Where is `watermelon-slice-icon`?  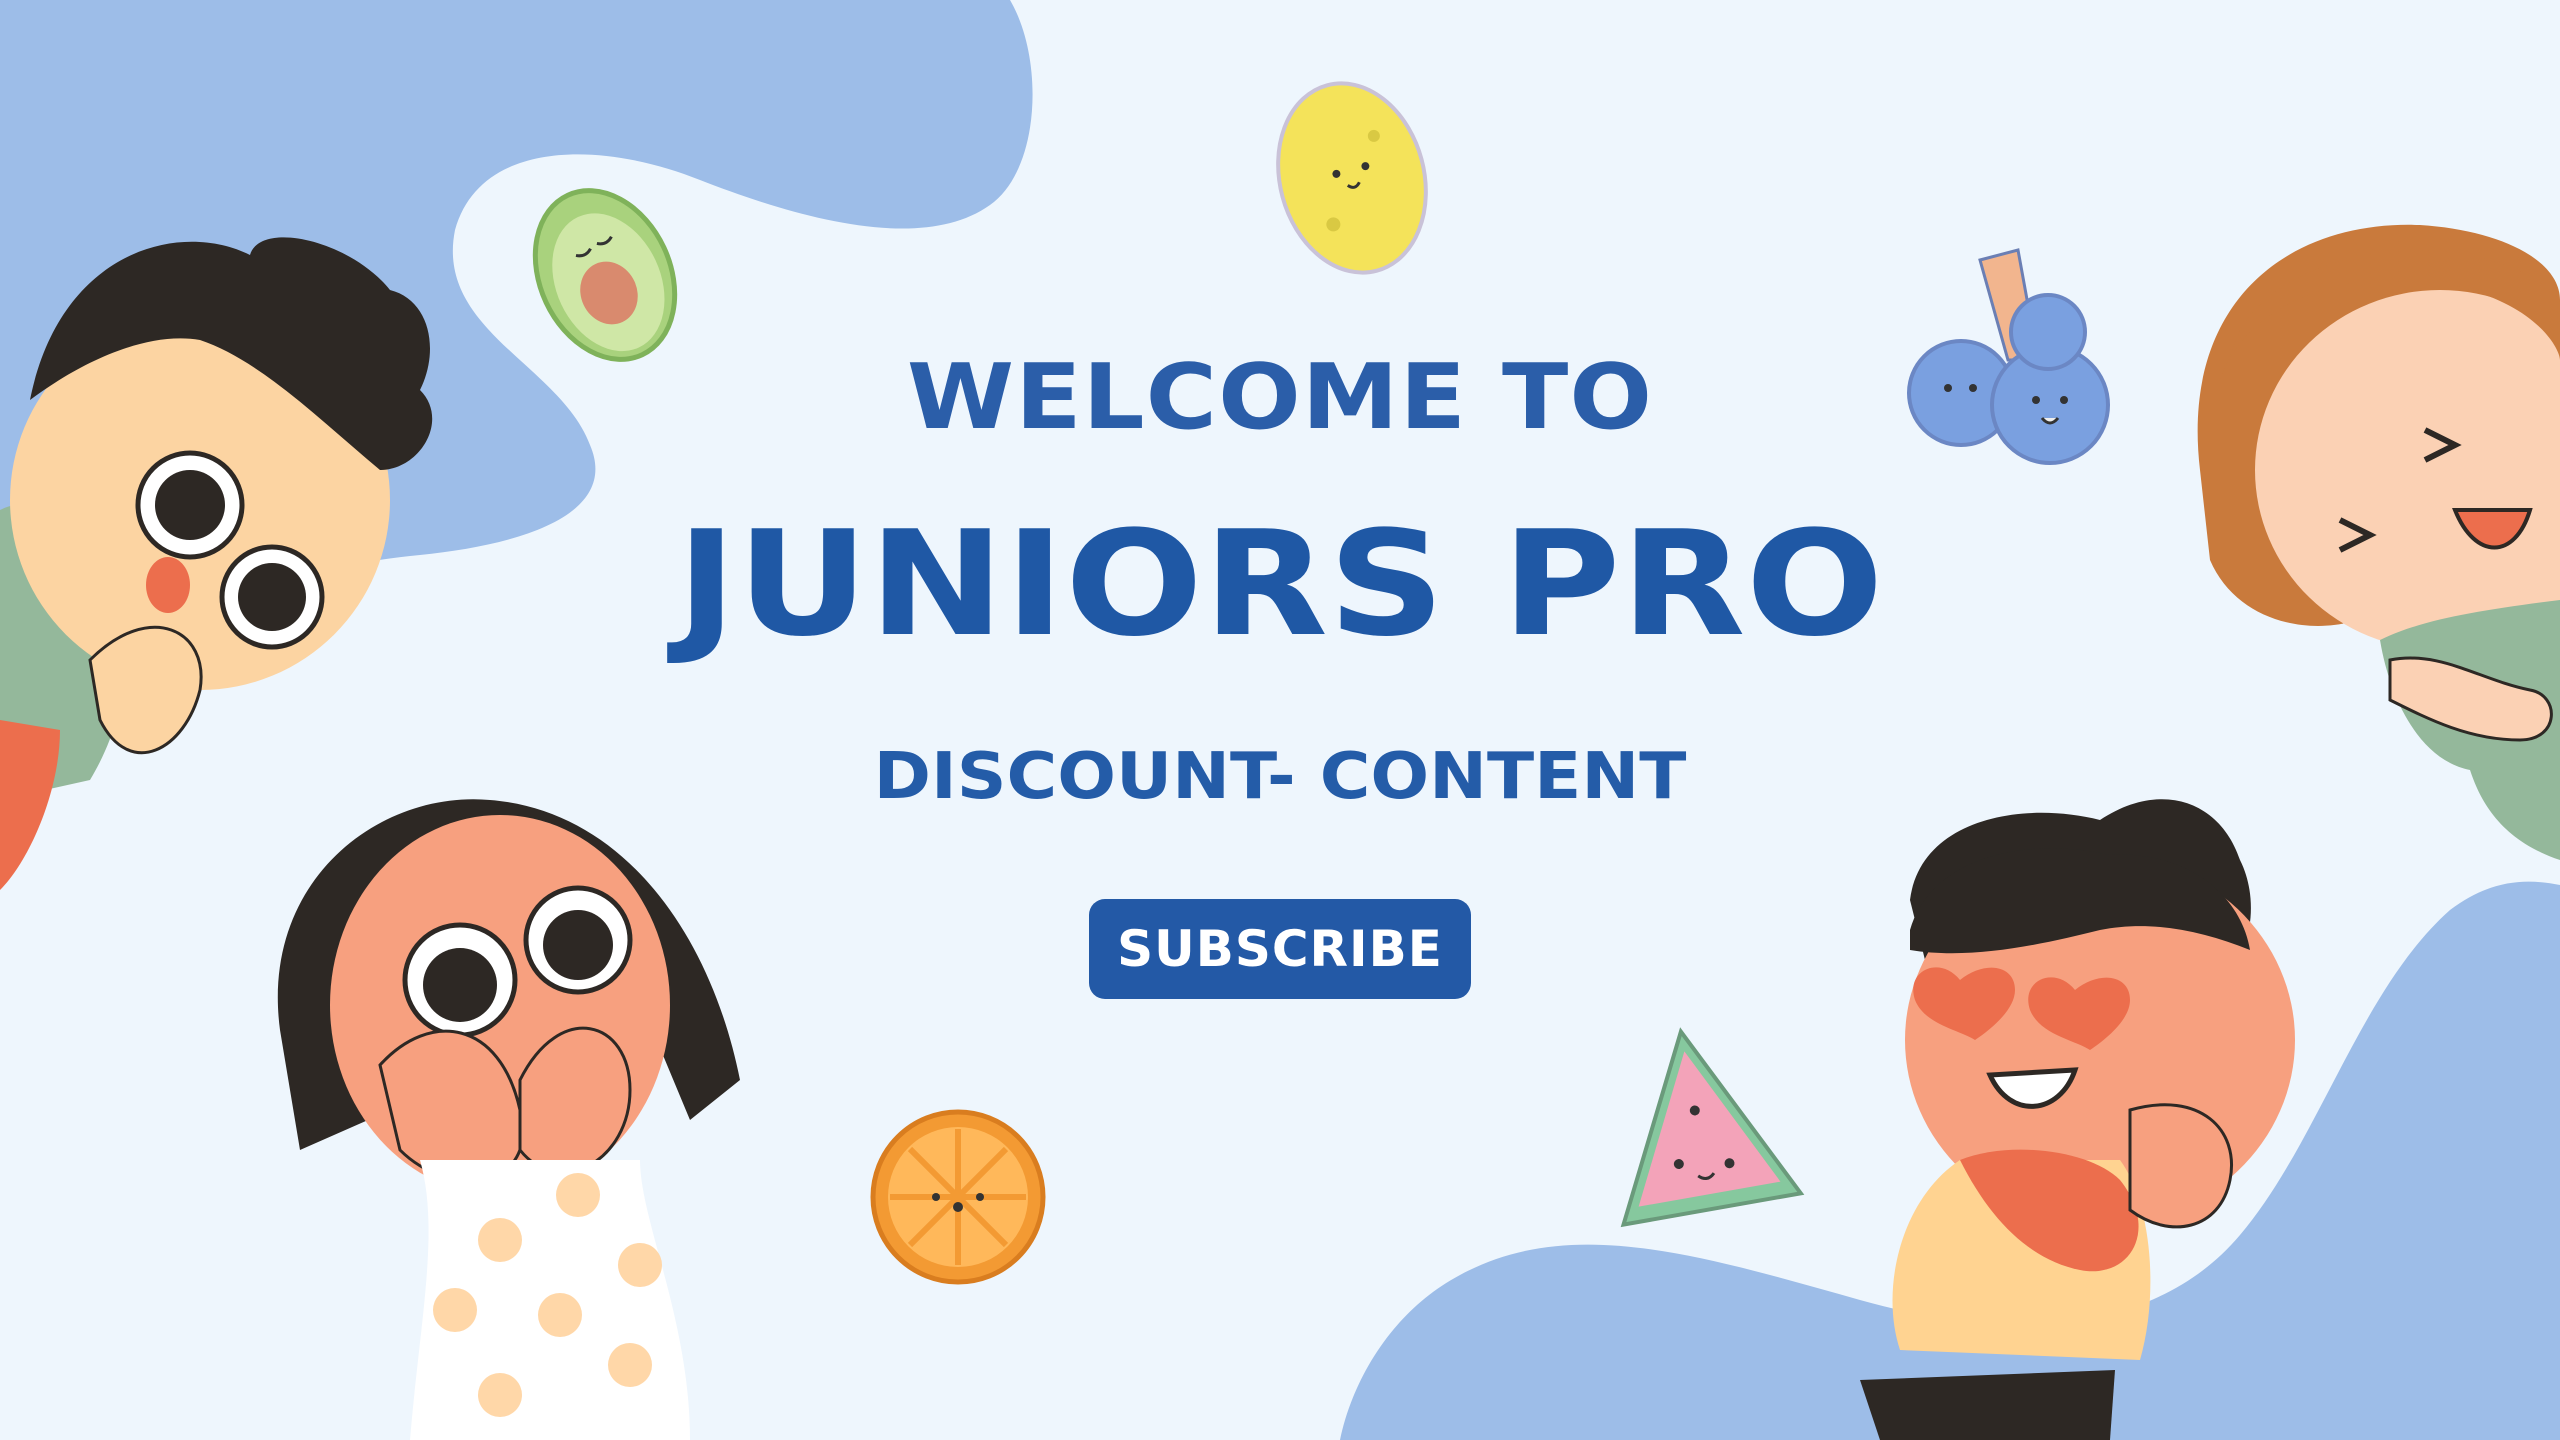 watermelon-slice-icon is located at coordinates (1712, 1127).